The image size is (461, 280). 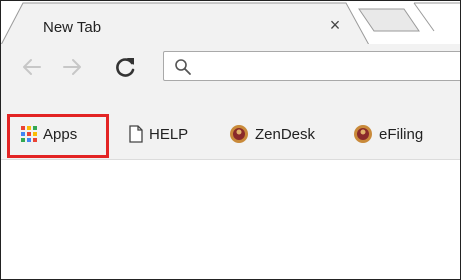 I want to click on reload-icon, so click(x=125, y=67).